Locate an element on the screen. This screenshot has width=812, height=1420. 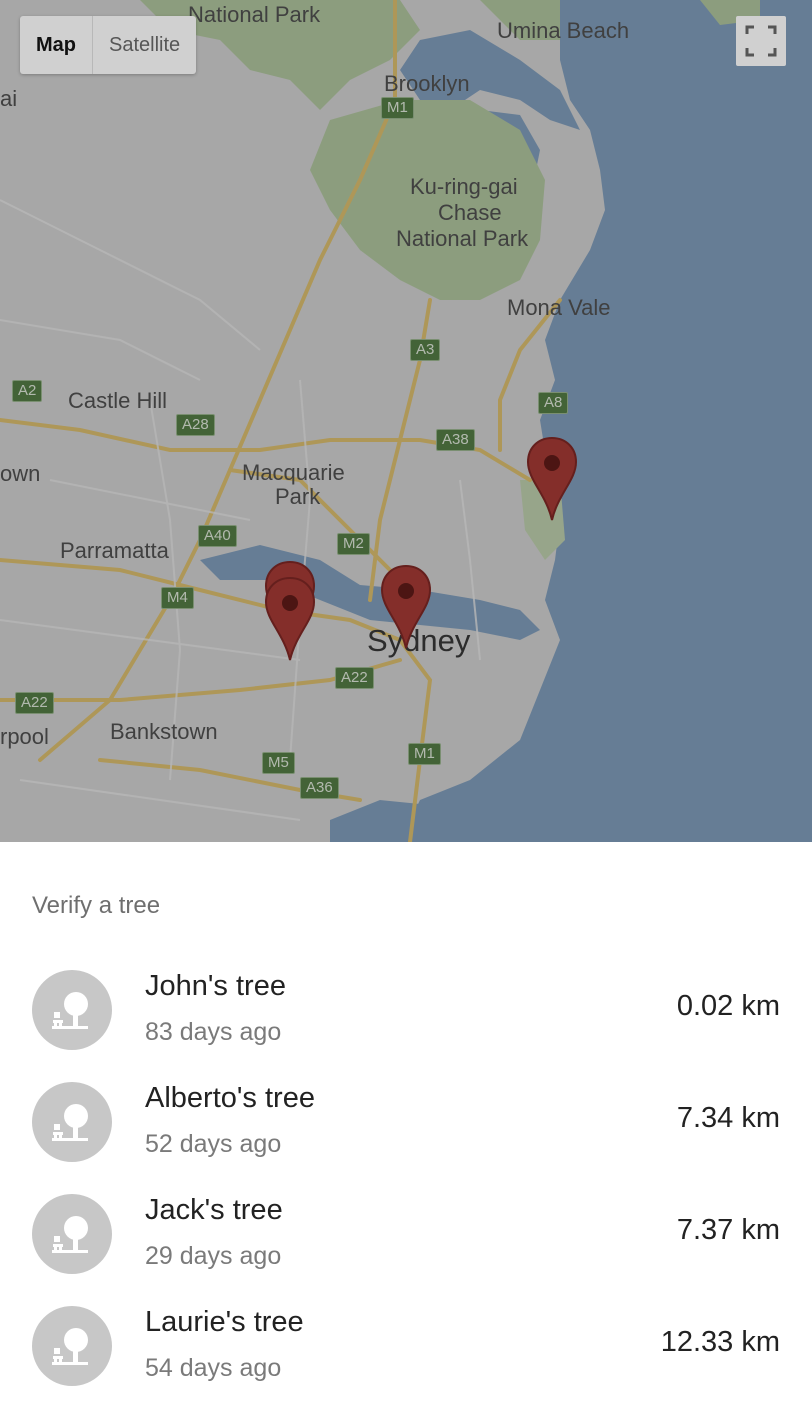
tree-name: Laurie's tree is located at coordinates (224, 1322).